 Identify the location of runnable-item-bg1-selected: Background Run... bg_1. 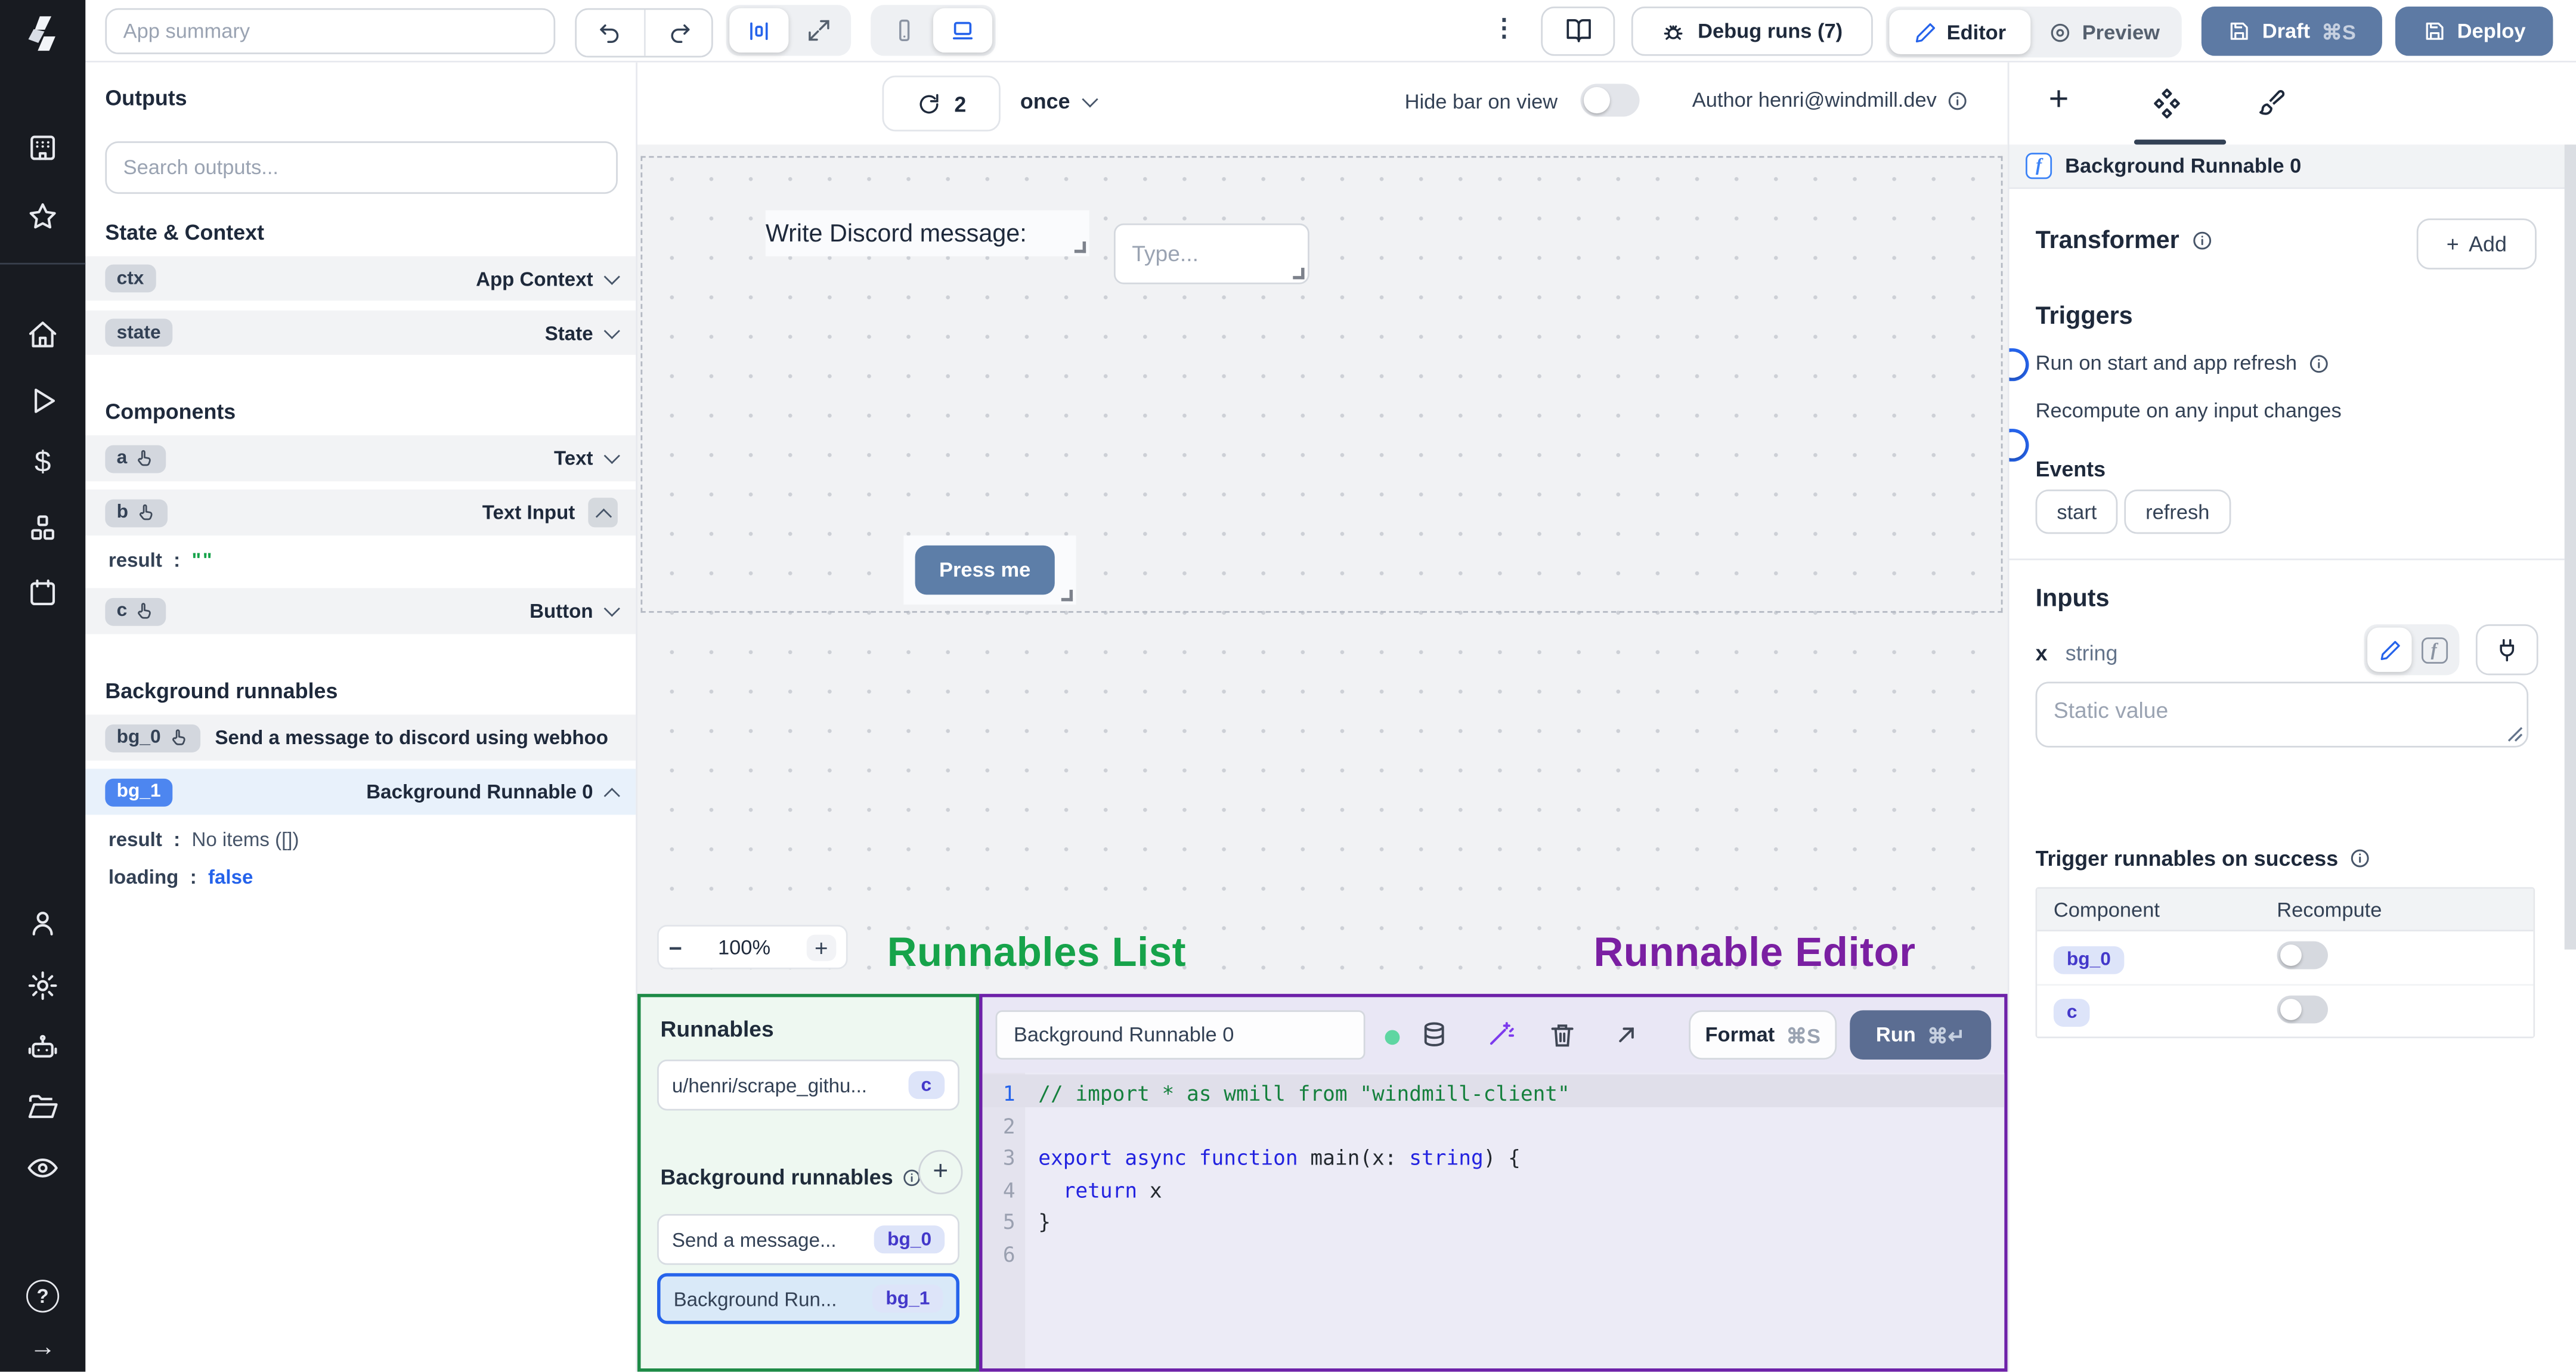
(808, 1298).